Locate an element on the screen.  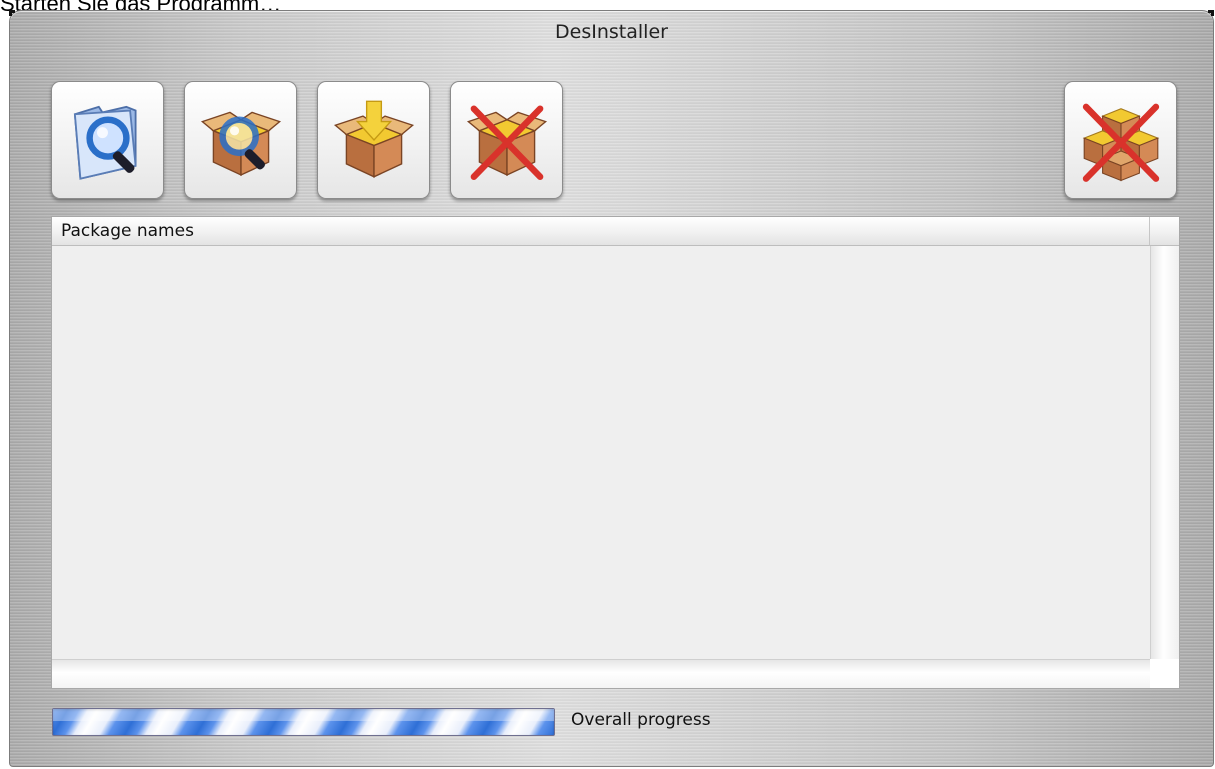
table-header-corner is located at coordinates (1164, 231).